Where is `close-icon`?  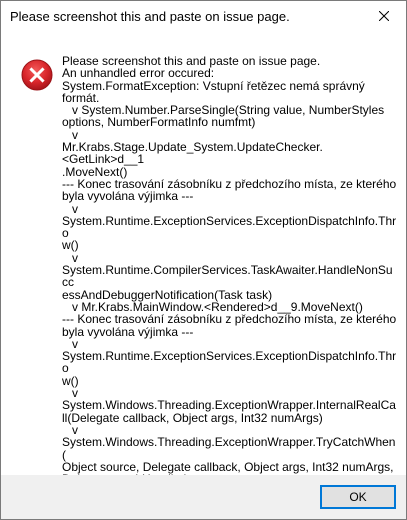
close-icon is located at coordinates (384, 16).